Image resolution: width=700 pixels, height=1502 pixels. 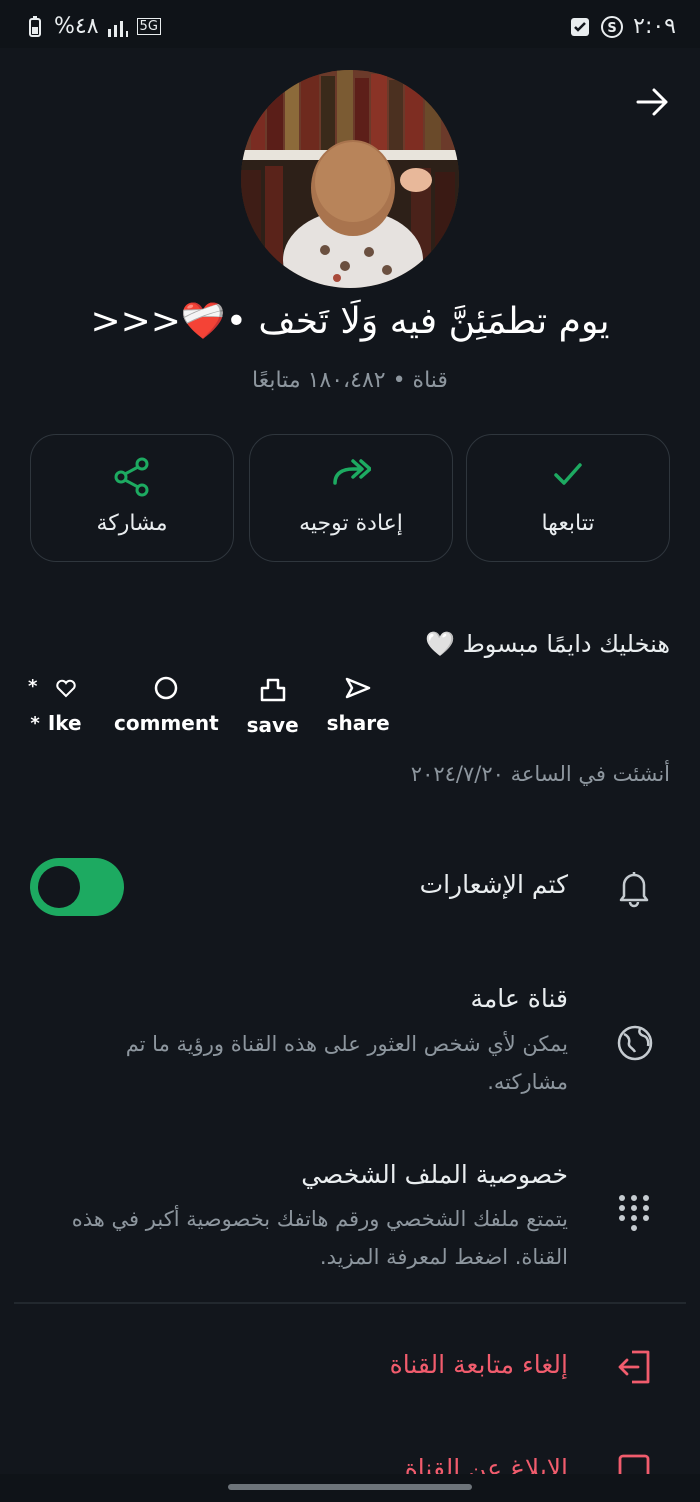 I want to click on unfollow-channel-row: إلغاء متابعة القناة, so click(x=350, y=1368).